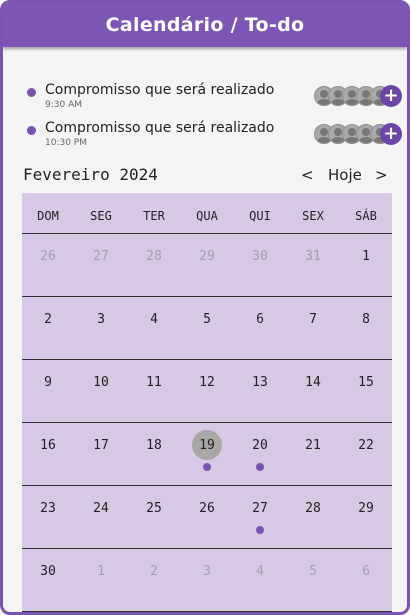 The height and width of the screenshot is (615, 410). I want to click on app-title: Calendário / To-do, so click(205, 25).